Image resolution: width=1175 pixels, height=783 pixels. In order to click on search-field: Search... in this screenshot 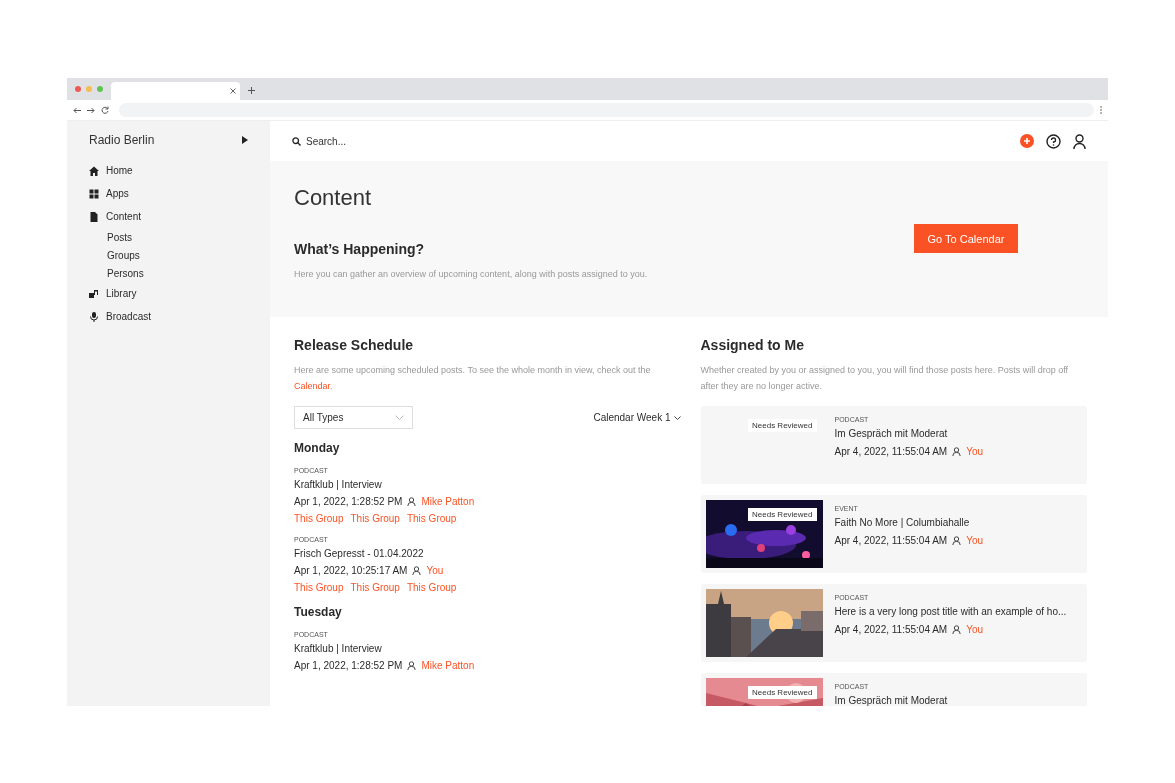, I will do `click(366, 141)`.